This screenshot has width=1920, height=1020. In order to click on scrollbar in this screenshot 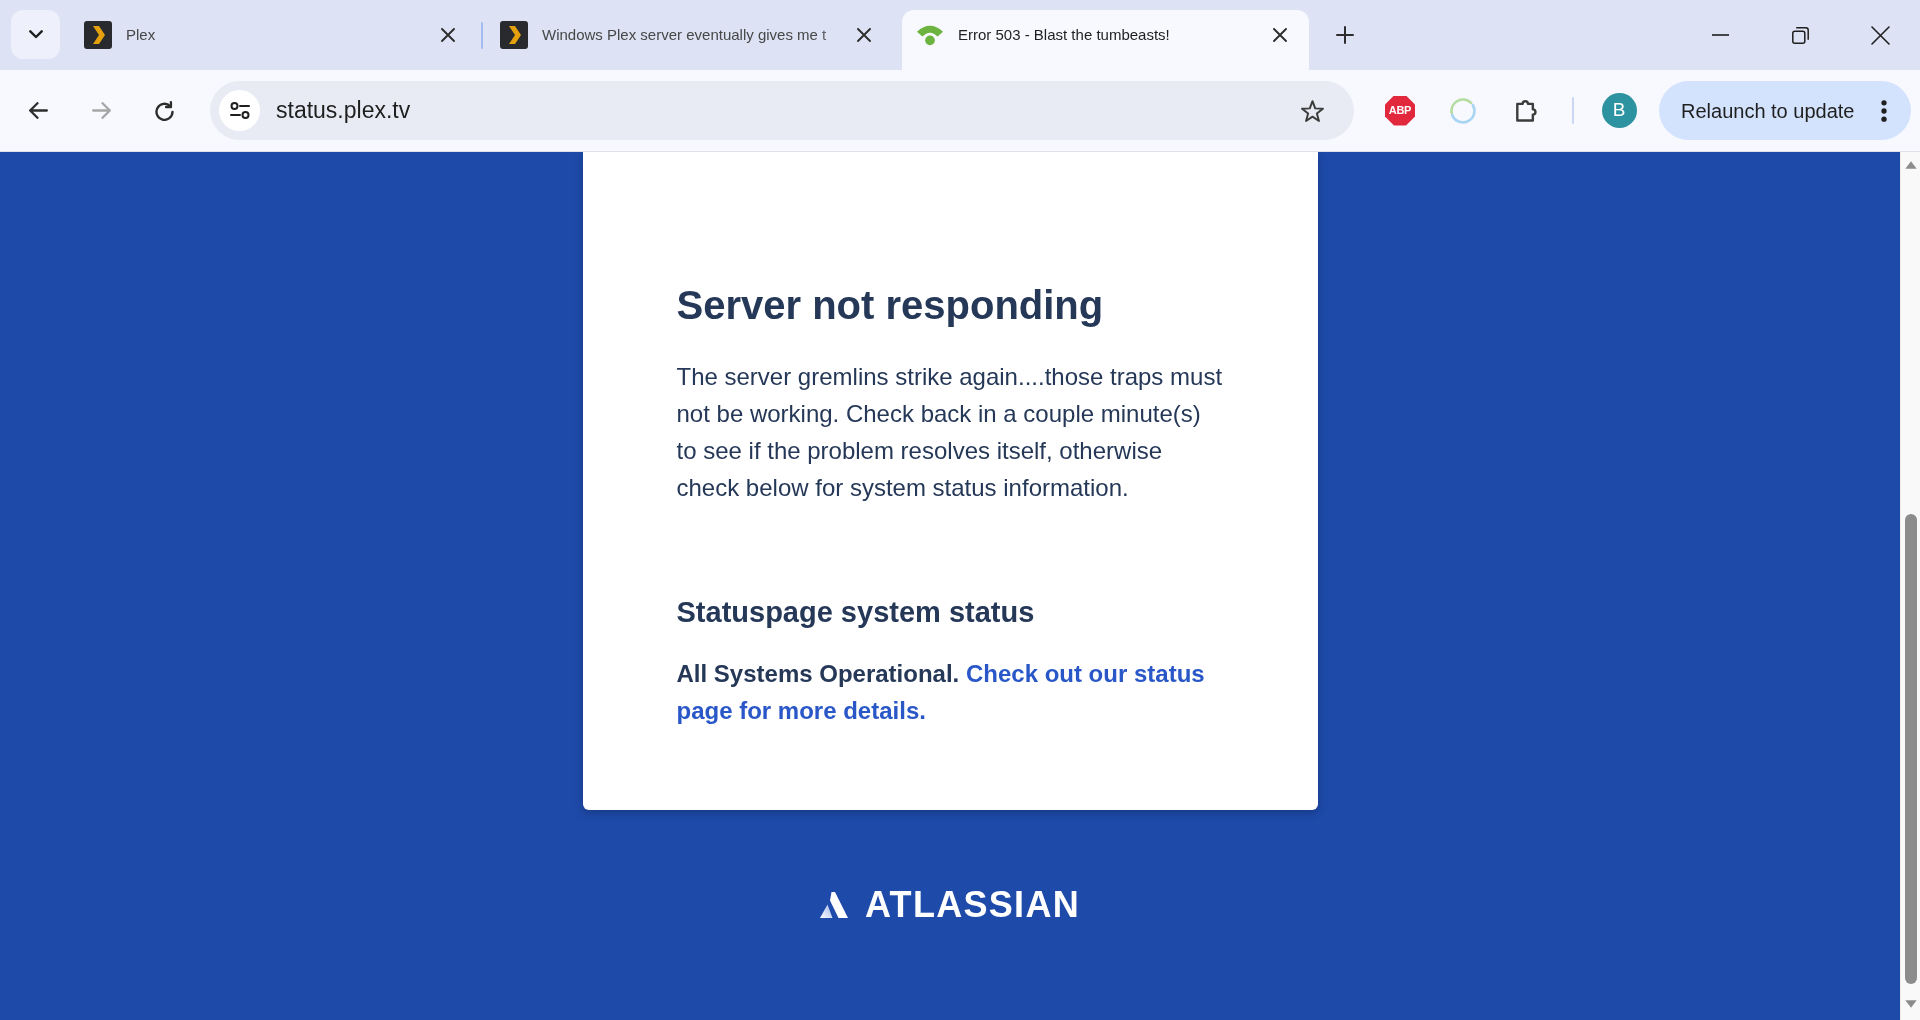, I will do `click(1910, 586)`.